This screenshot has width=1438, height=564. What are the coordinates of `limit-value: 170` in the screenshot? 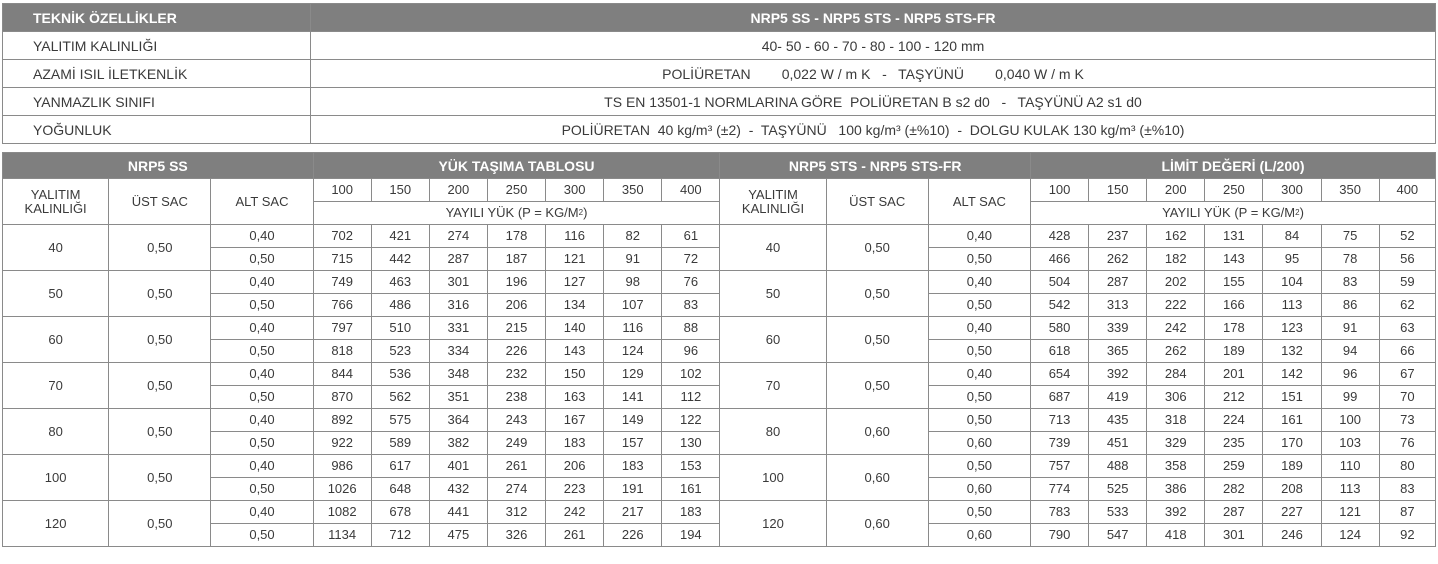 It's located at (1292, 443).